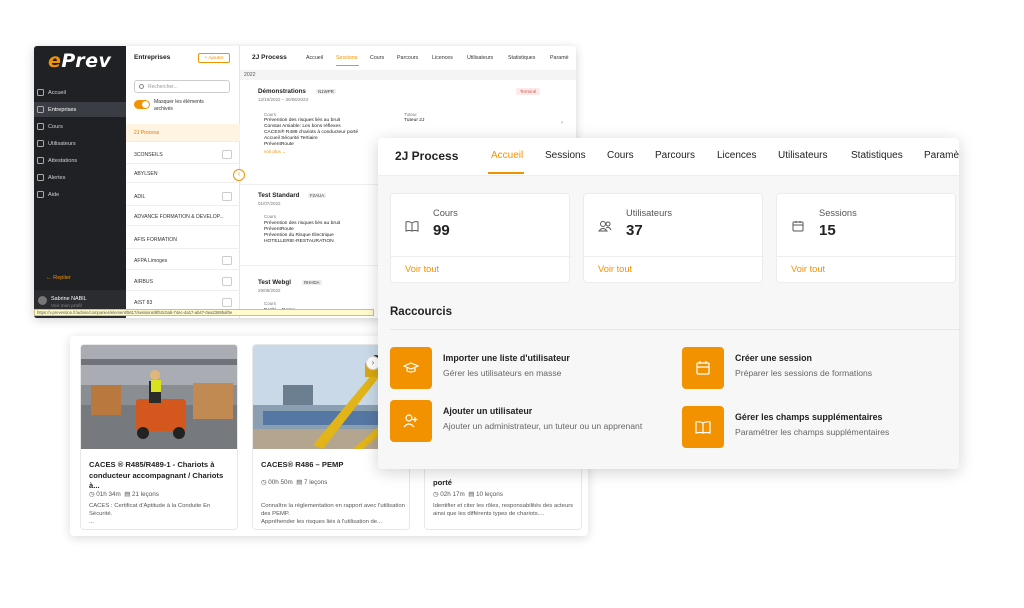  I want to click on shortcuts-title: Raccourcis, so click(421, 312).